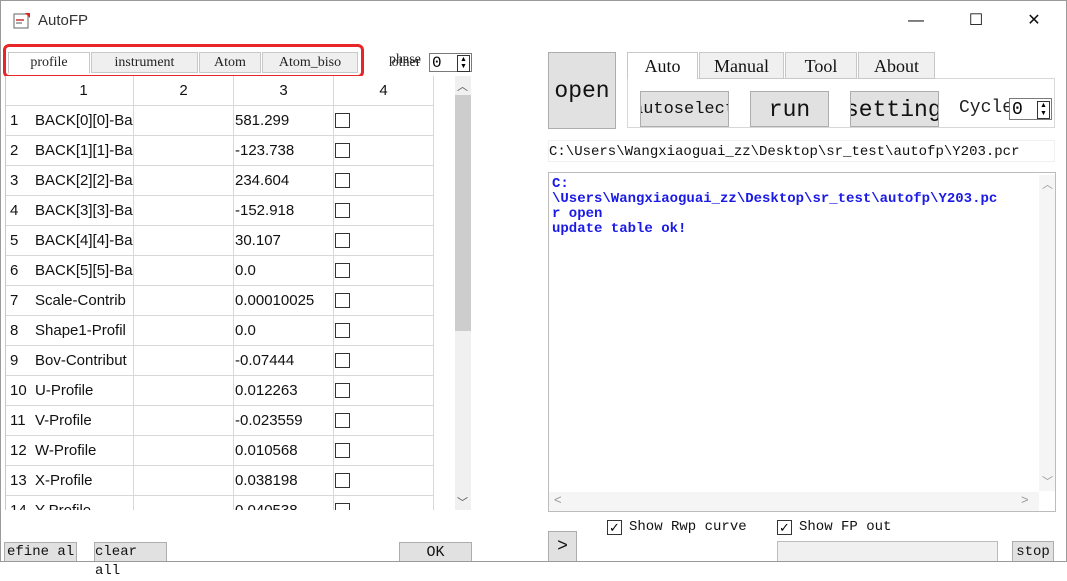 The height and width of the screenshot is (581, 1067). Describe the element at coordinates (40, 552) in the screenshot. I see `define-all-button: efine al` at that location.